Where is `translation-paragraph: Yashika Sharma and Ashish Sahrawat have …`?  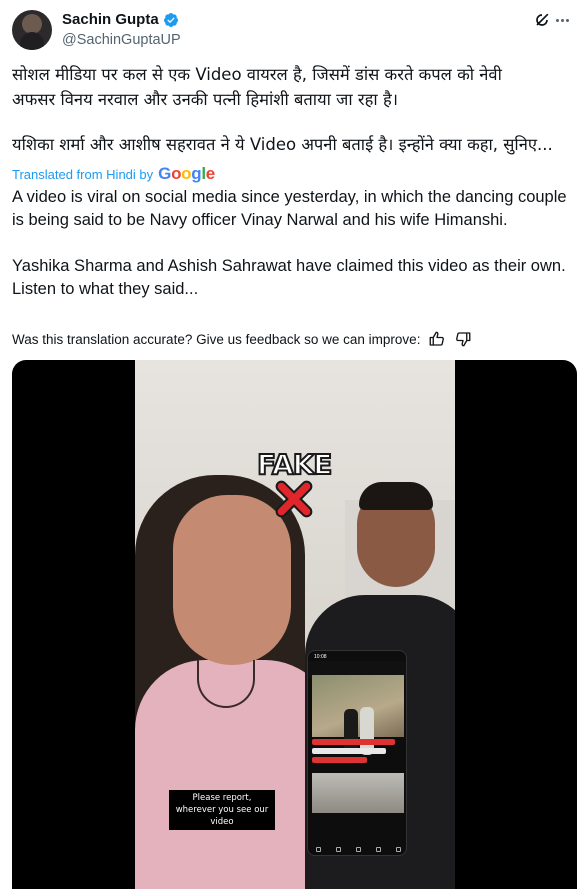 translation-paragraph: Yashika Sharma and Ashish Sahrawat have … is located at coordinates (289, 277).